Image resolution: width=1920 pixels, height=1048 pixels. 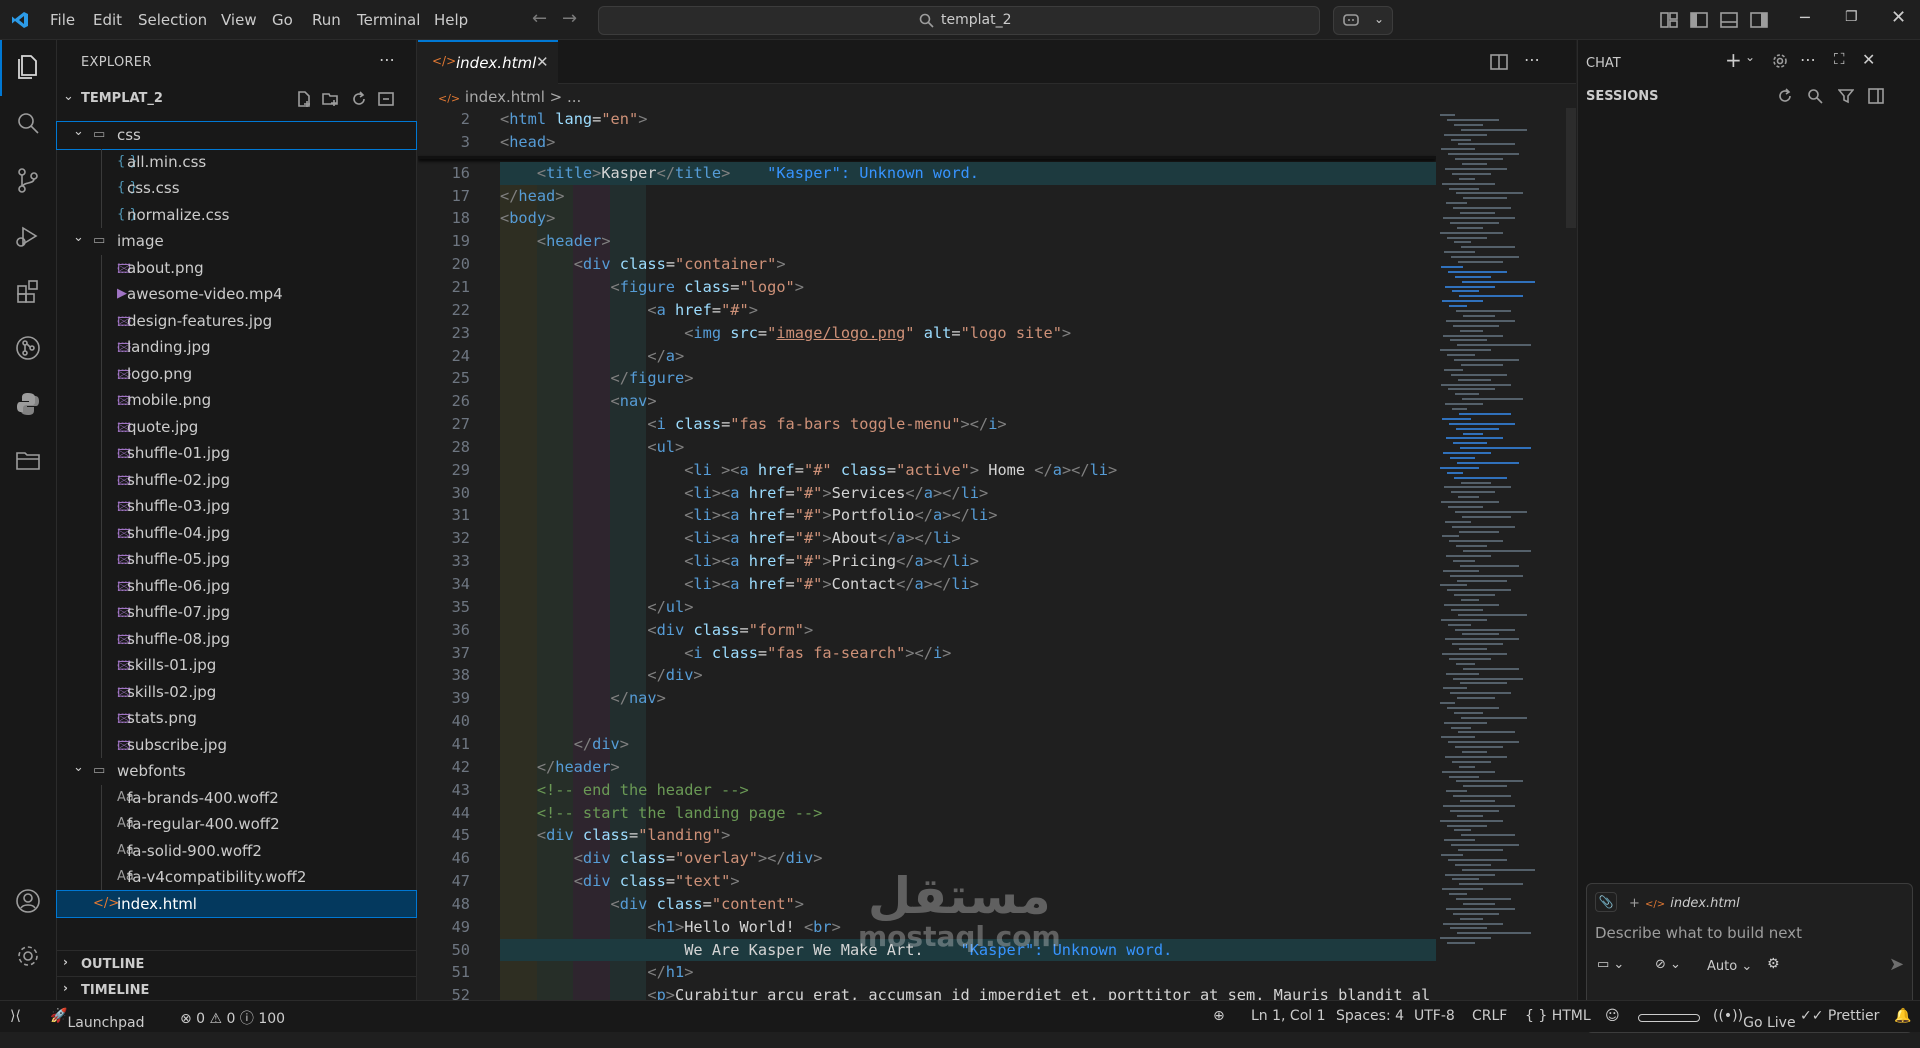 I want to click on end-of-line: CRLF, so click(x=1489, y=1016).